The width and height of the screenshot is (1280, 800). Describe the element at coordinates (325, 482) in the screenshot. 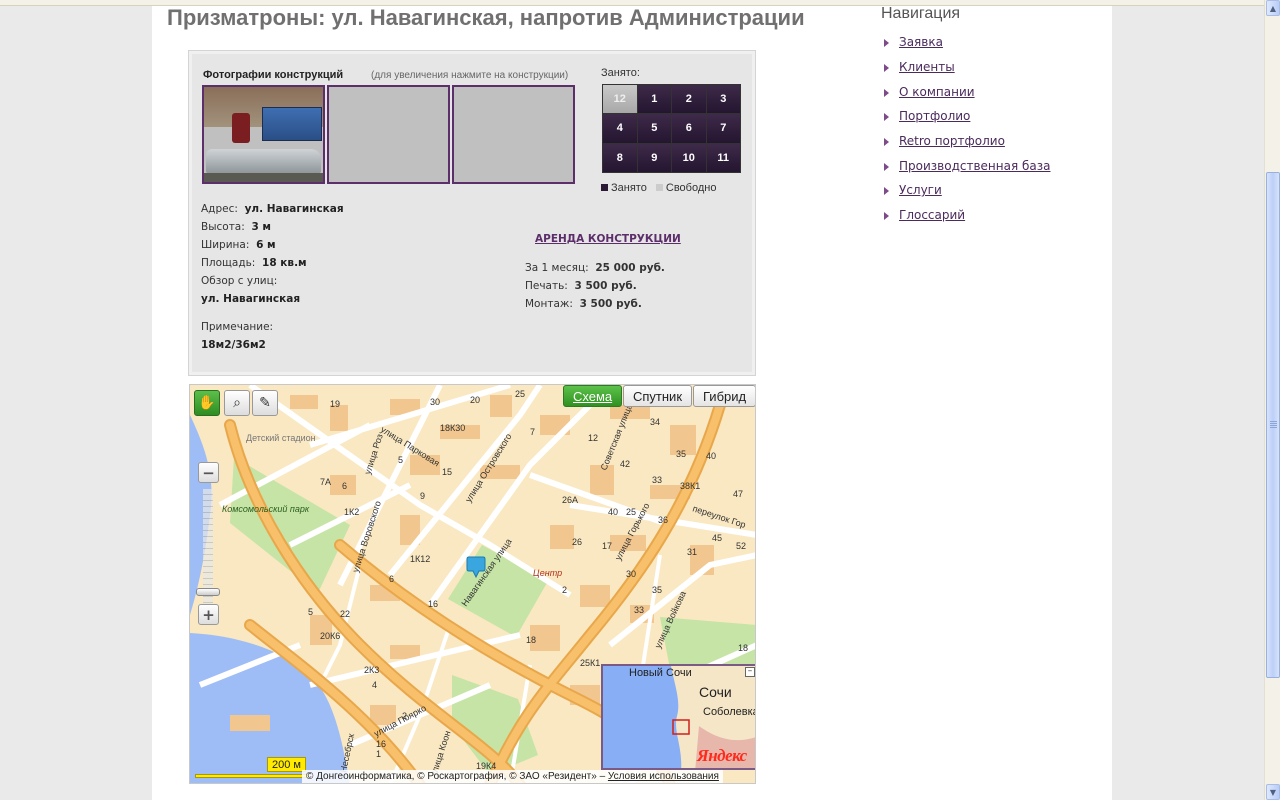

I see `svg-text: 7А` at that location.